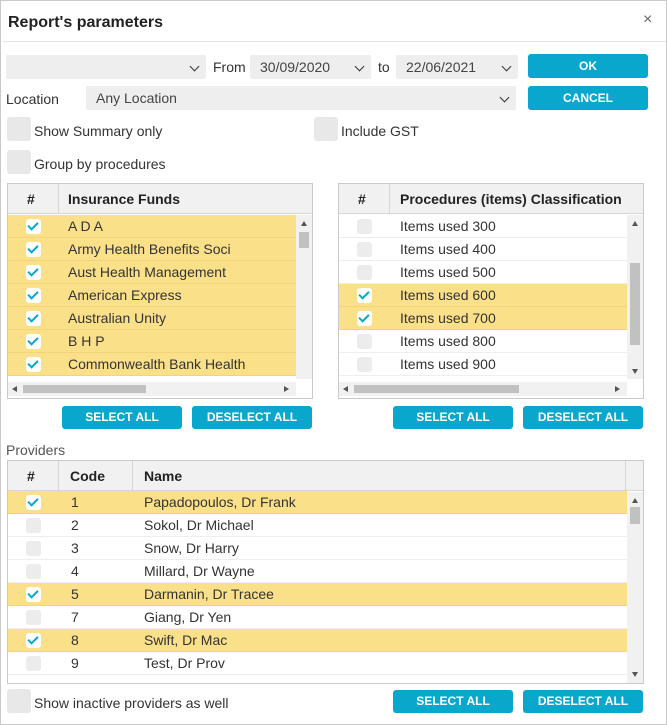 The height and width of the screenshot is (725, 667). I want to click on procedures-select-all-button: SELECT ALL, so click(453, 417).